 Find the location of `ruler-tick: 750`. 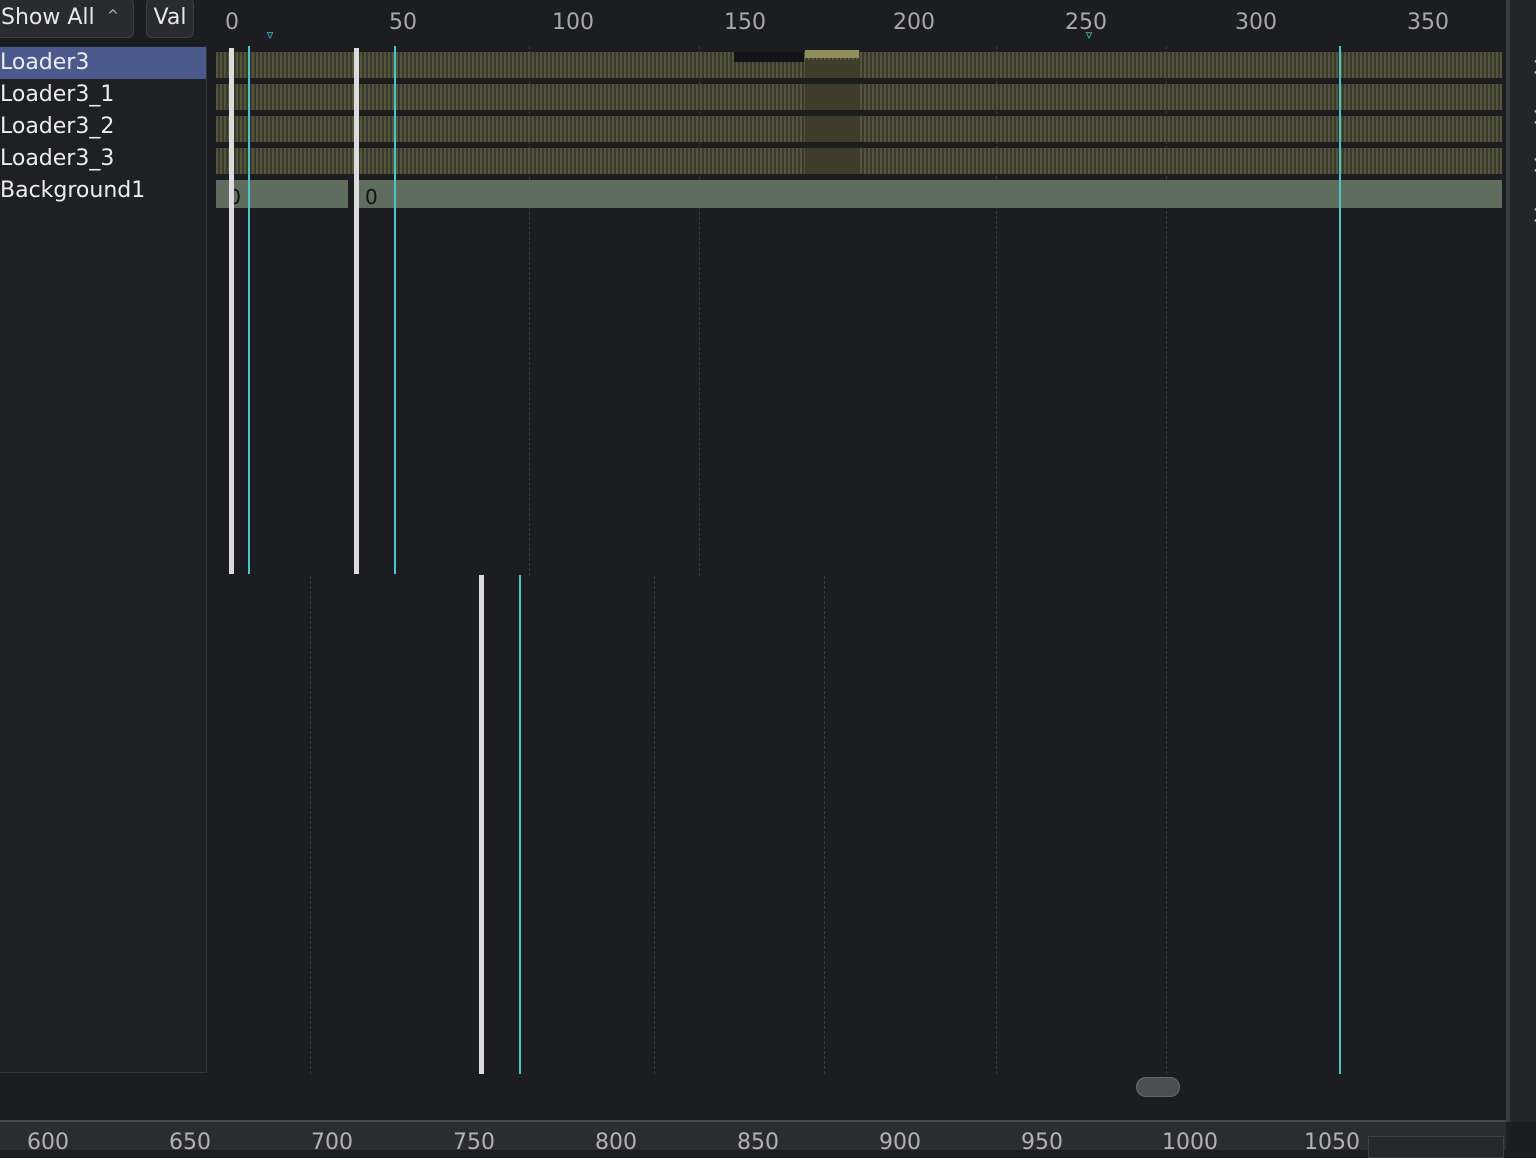

ruler-tick: 750 is located at coordinates (474, 1140).